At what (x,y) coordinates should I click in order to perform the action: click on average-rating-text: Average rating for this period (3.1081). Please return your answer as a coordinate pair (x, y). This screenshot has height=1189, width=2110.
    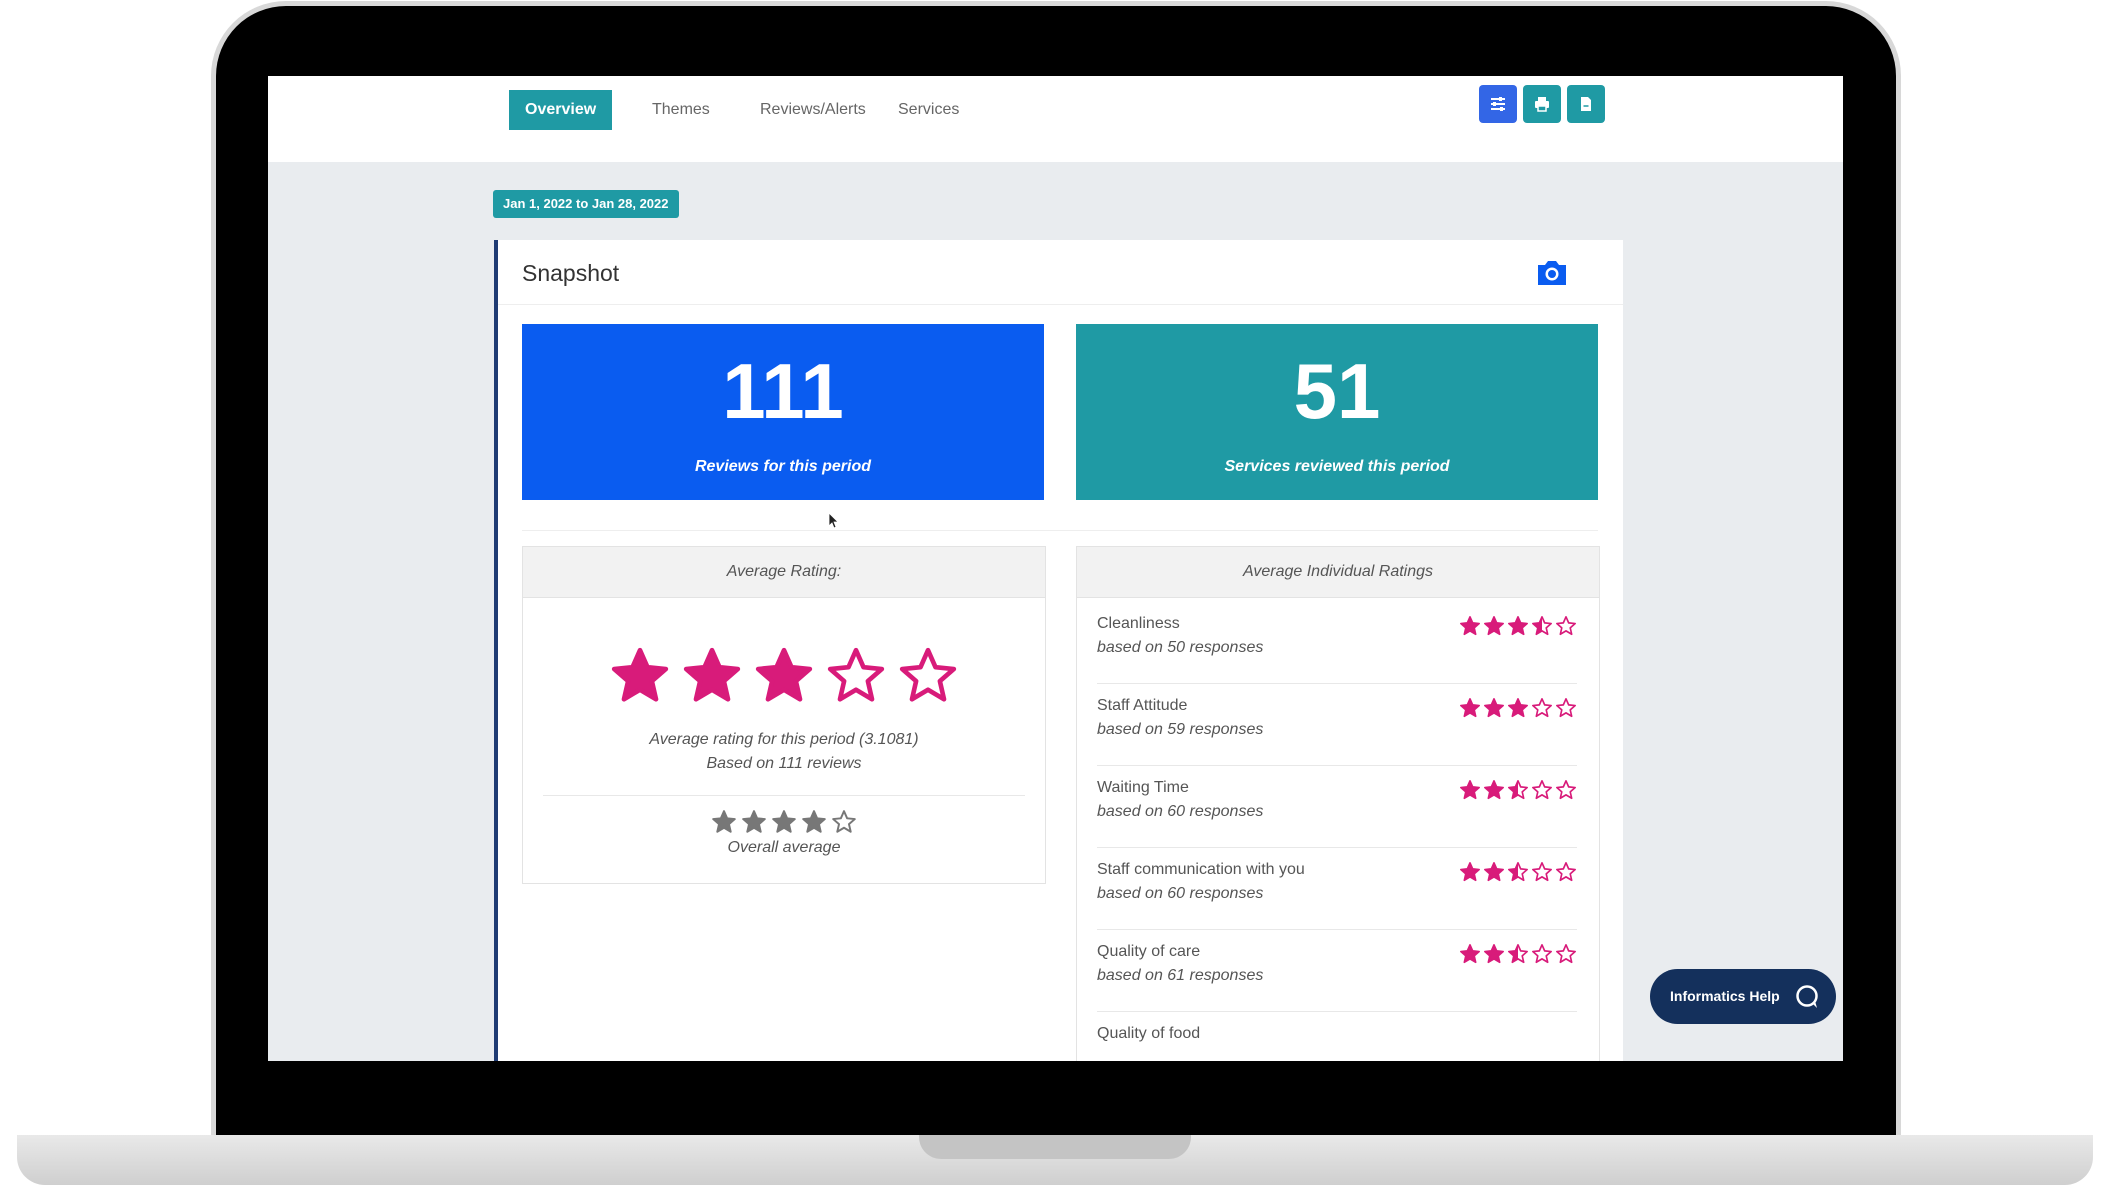
    Looking at the image, I should click on (784, 739).